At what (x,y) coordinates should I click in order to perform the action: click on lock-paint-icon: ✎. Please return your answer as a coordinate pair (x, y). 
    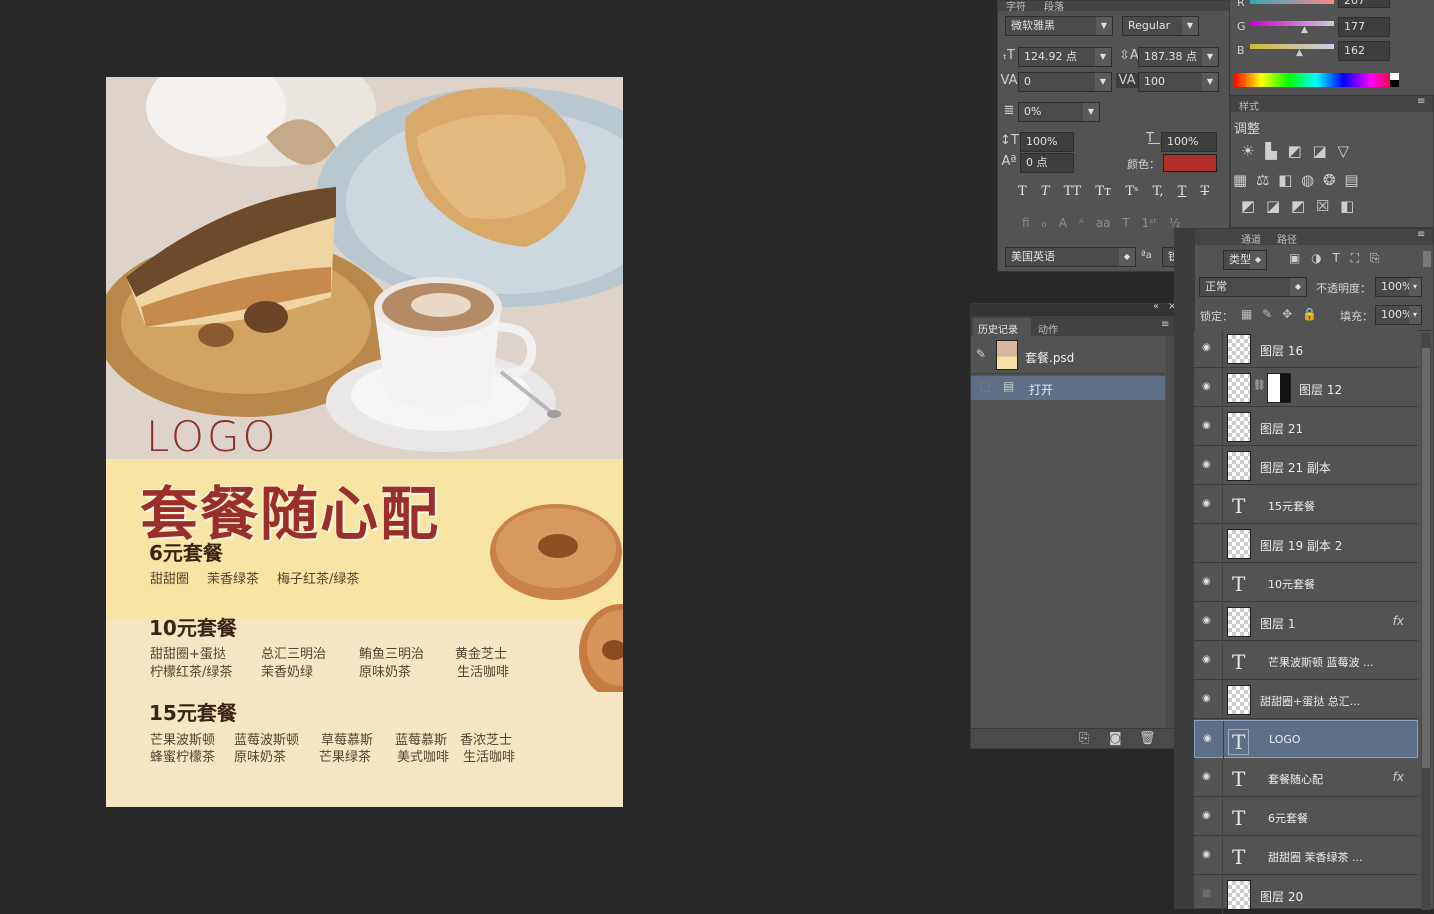
    Looking at the image, I should click on (1267, 314).